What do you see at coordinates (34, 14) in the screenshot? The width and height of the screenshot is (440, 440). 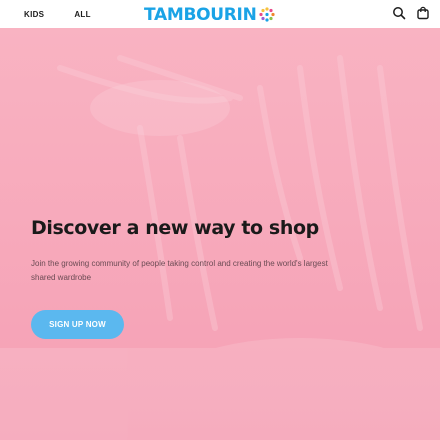 I see `nav-link-kids: KIDS` at bounding box center [34, 14].